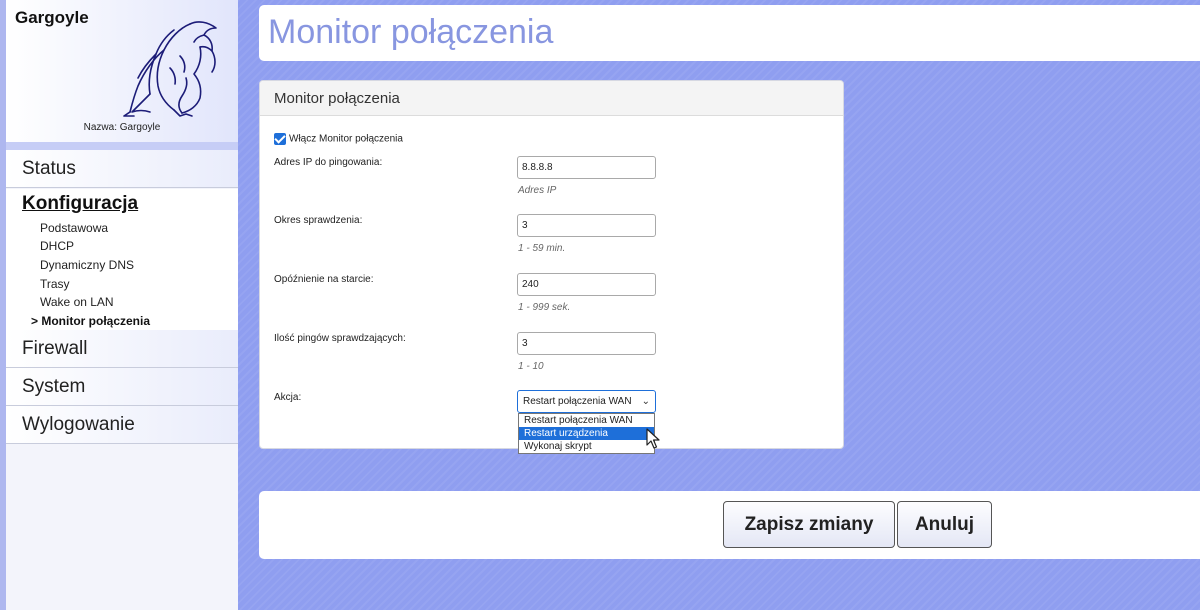 The height and width of the screenshot is (610, 1200). I want to click on brand-name: Gargoyle, so click(52, 17).